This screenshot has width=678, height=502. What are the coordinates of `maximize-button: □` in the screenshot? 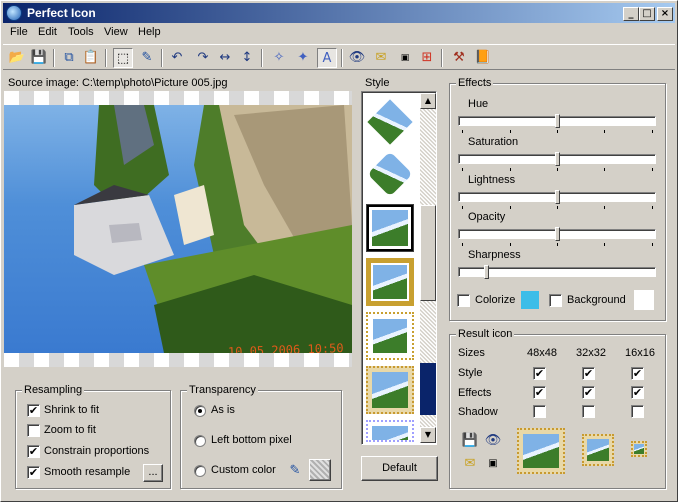 It's located at (647, 14).